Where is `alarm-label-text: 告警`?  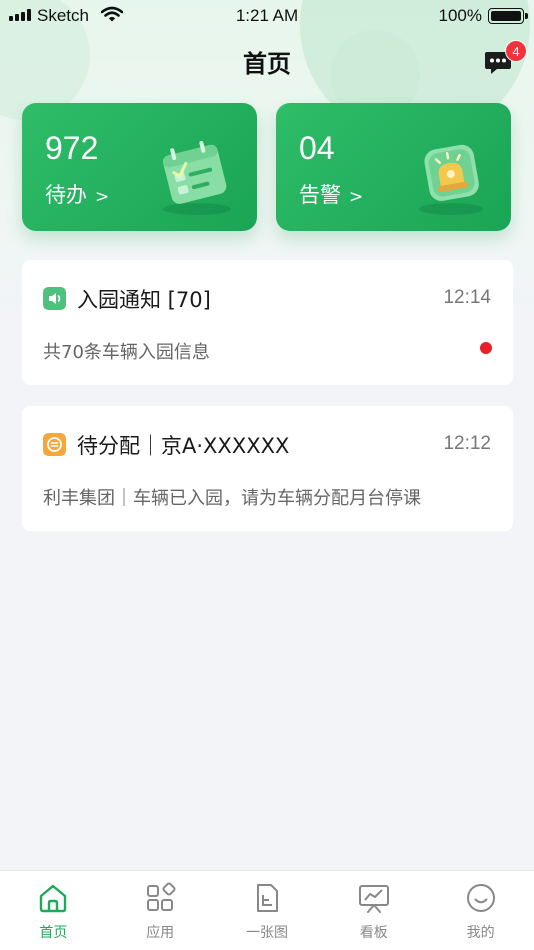
alarm-label-text: 告警 is located at coordinates (320, 195).